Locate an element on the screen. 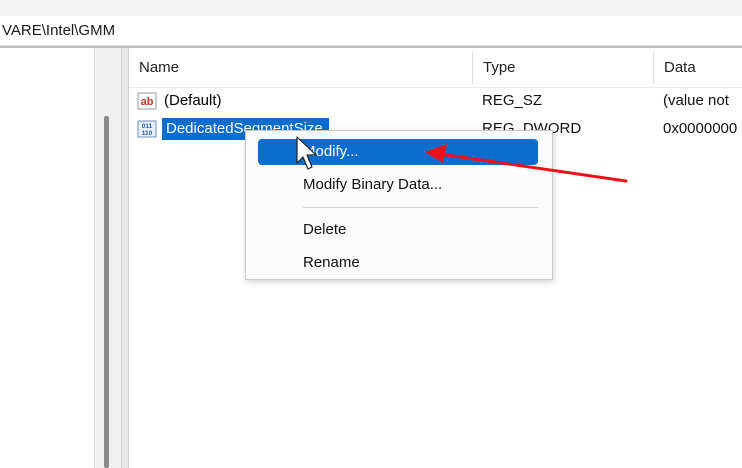 The width and height of the screenshot is (742, 468). value-name: (Default) is located at coordinates (193, 100).